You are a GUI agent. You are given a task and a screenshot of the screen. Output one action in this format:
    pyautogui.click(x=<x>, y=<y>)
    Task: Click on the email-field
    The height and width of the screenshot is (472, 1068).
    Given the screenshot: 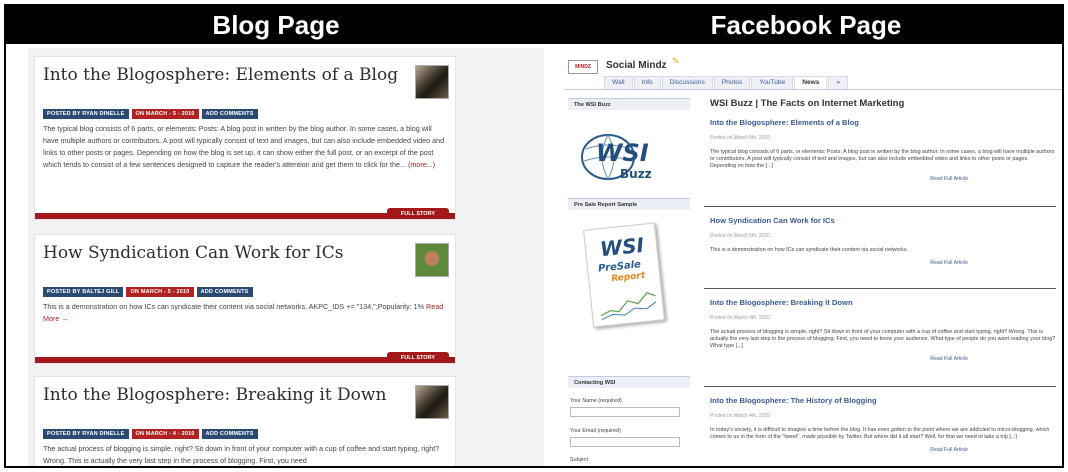 What is the action you would take?
    pyautogui.click(x=625, y=442)
    